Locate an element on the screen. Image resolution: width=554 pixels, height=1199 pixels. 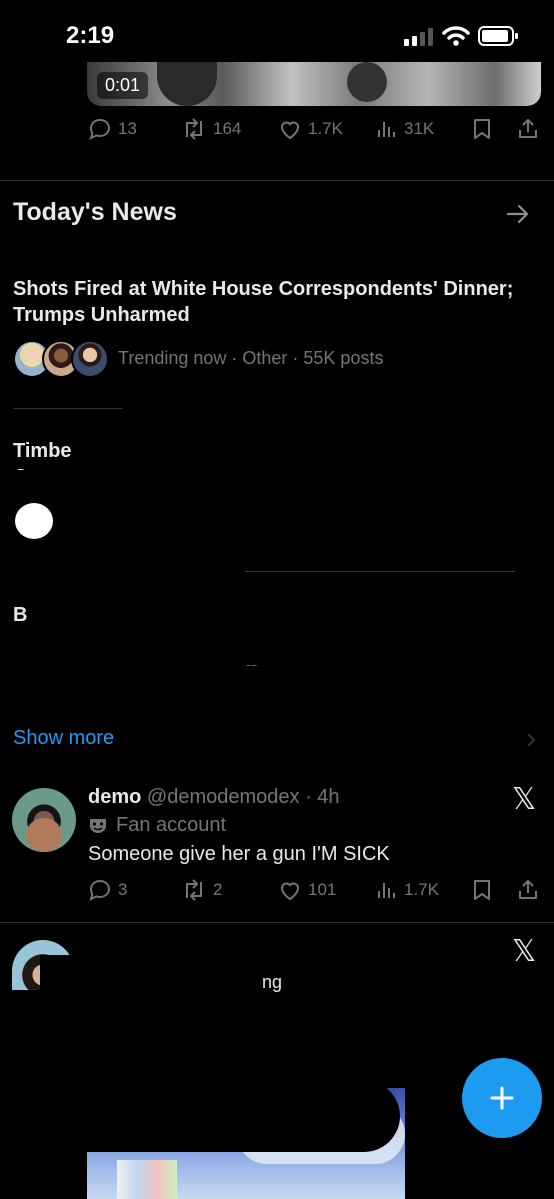
reply-button: 3 is located at coordinates (107, 890).